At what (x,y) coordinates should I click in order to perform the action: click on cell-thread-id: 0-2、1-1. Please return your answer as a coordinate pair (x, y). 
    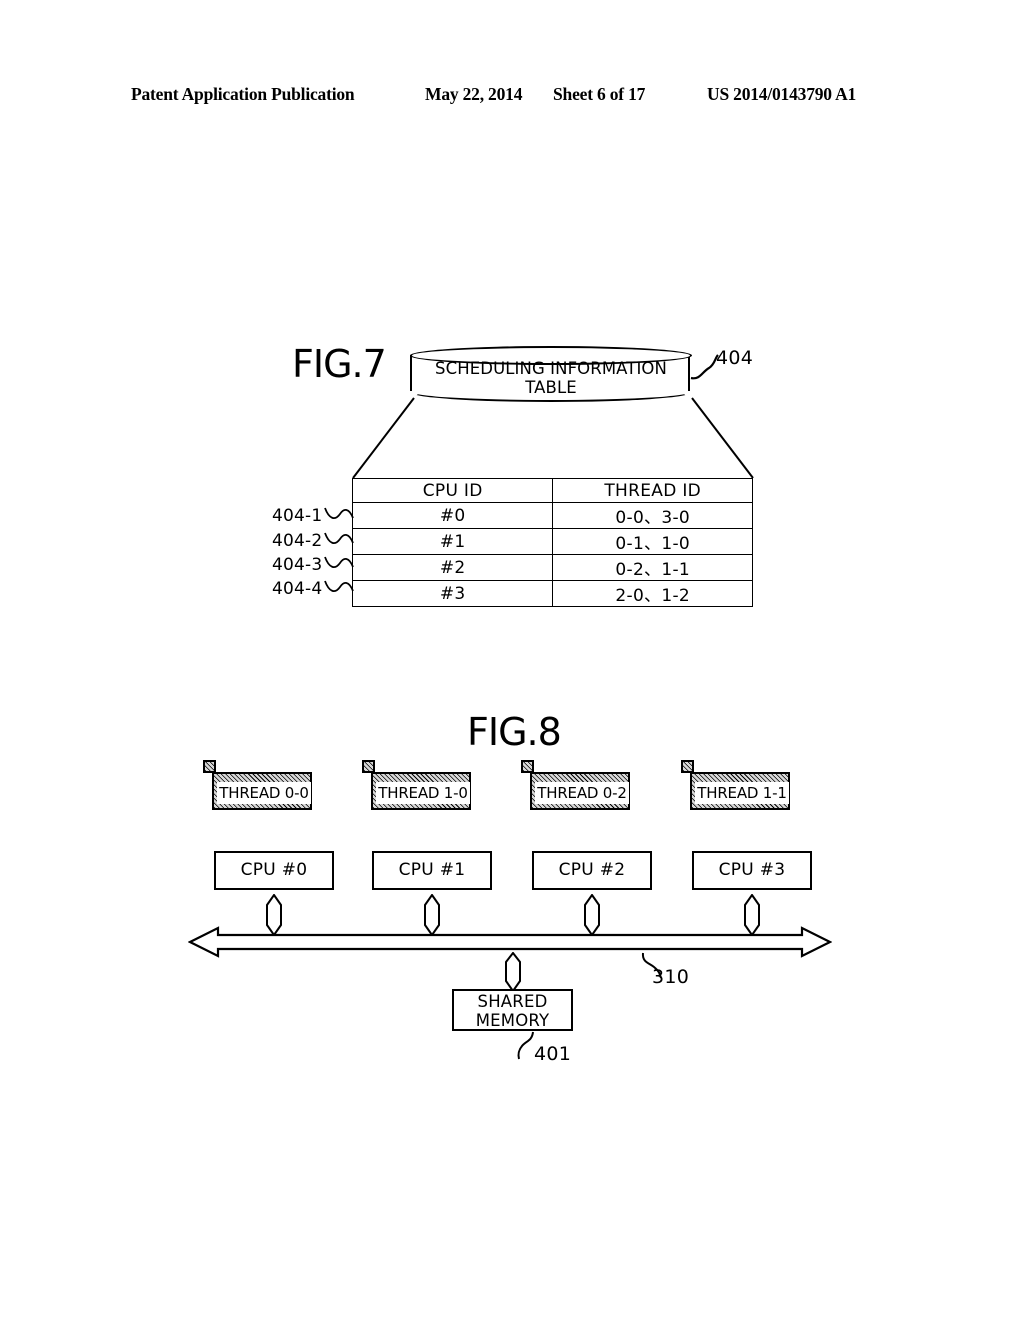
    Looking at the image, I should click on (652, 567).